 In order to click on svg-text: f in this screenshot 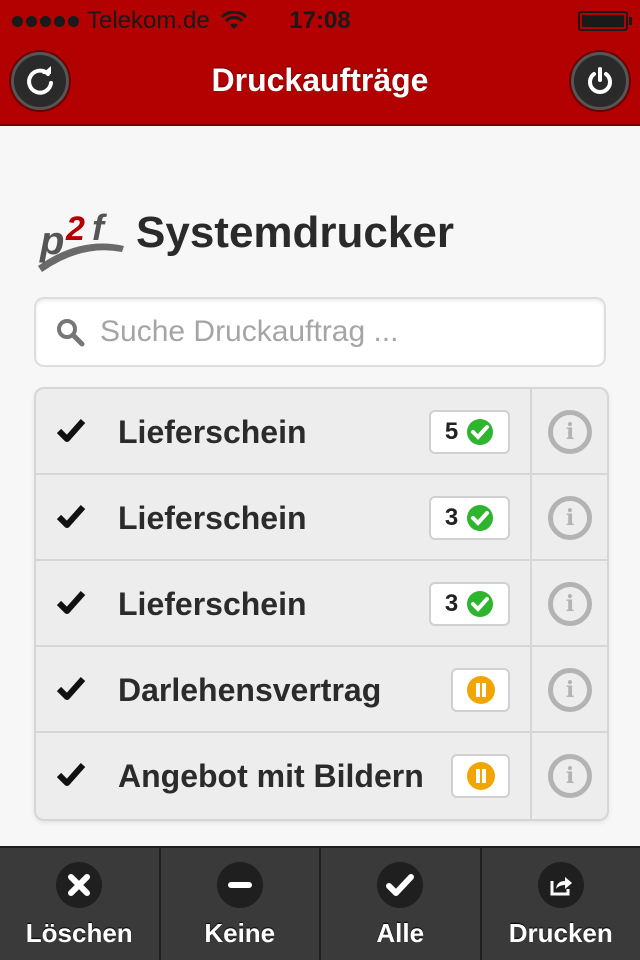, I will do `click(99, 227)`.